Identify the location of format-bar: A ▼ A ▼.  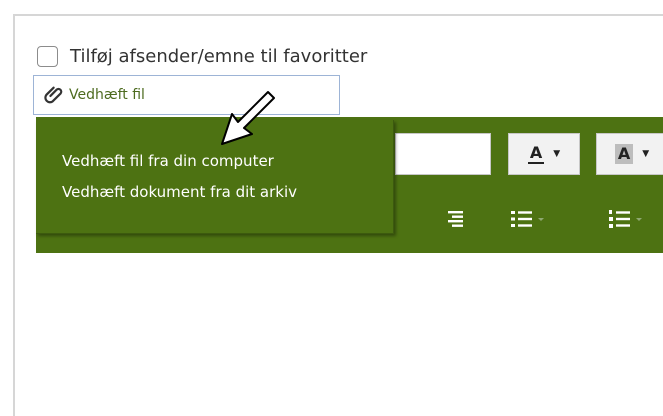
(529, 155).